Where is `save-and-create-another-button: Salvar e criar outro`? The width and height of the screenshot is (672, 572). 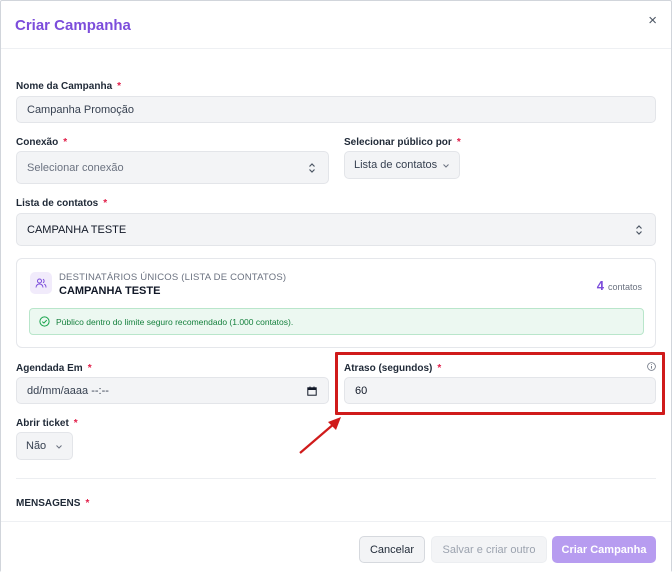
save-and-create-another-button: Salvar e criar outro is located at coordinates (489, 549).